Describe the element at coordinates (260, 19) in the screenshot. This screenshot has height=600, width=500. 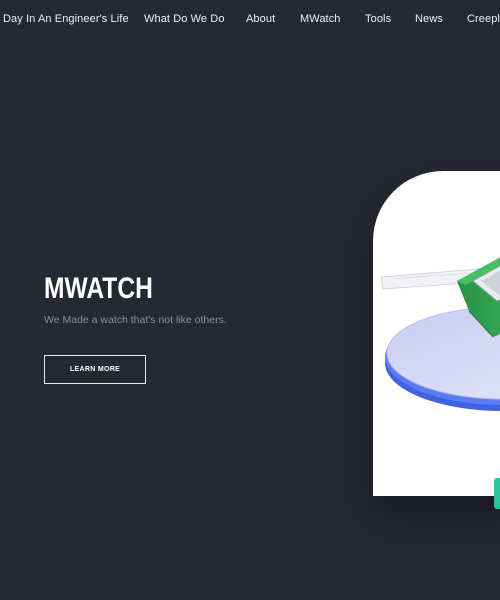
I see `nav-item-about: About` at that location.